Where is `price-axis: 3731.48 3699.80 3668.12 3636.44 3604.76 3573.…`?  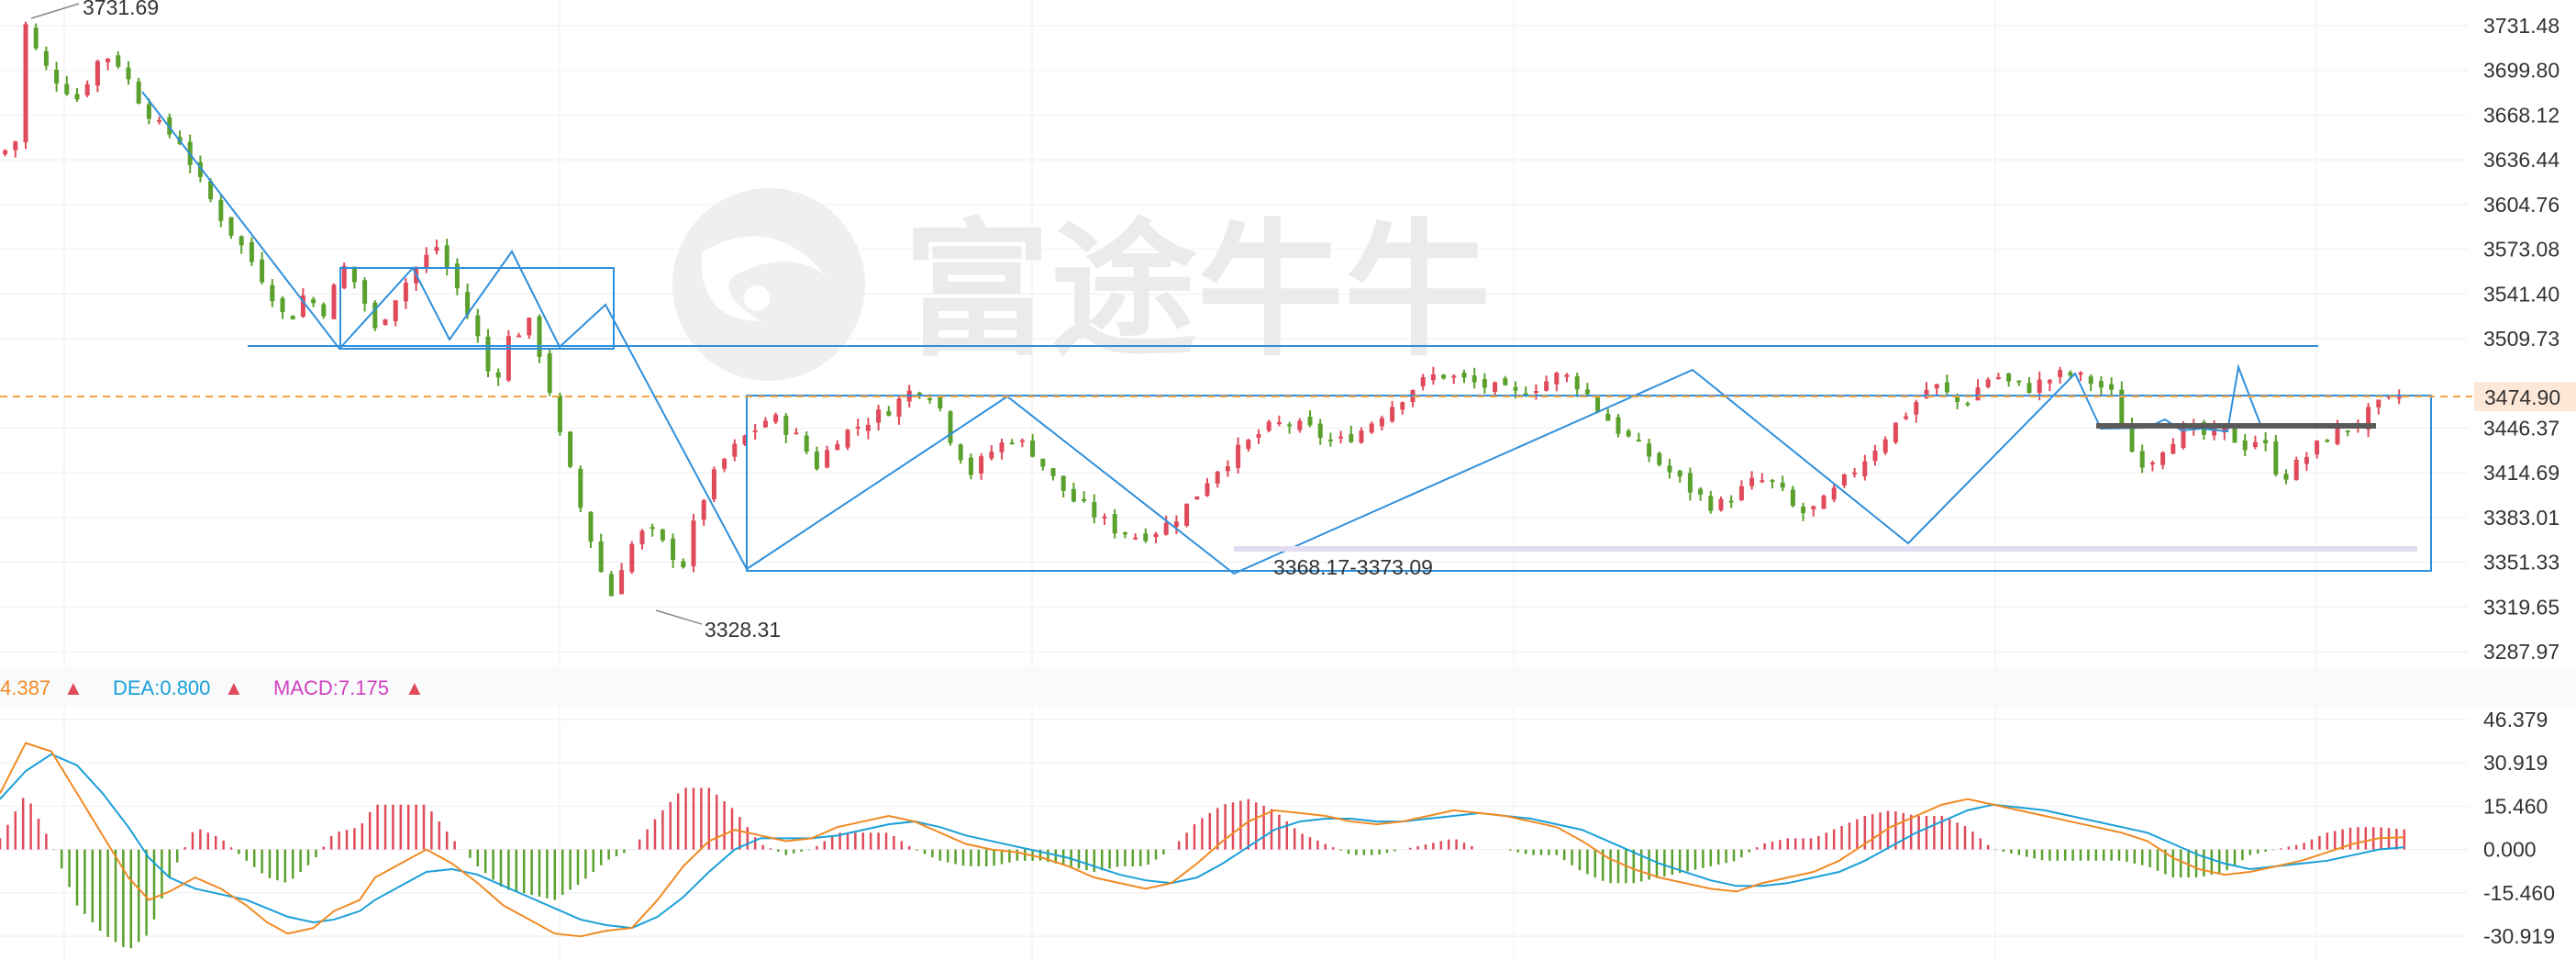
price-axis: 3731.48 3699.80 3668.12 3636.44 3604.76 3573.… is located at coordinates (2521, 339).